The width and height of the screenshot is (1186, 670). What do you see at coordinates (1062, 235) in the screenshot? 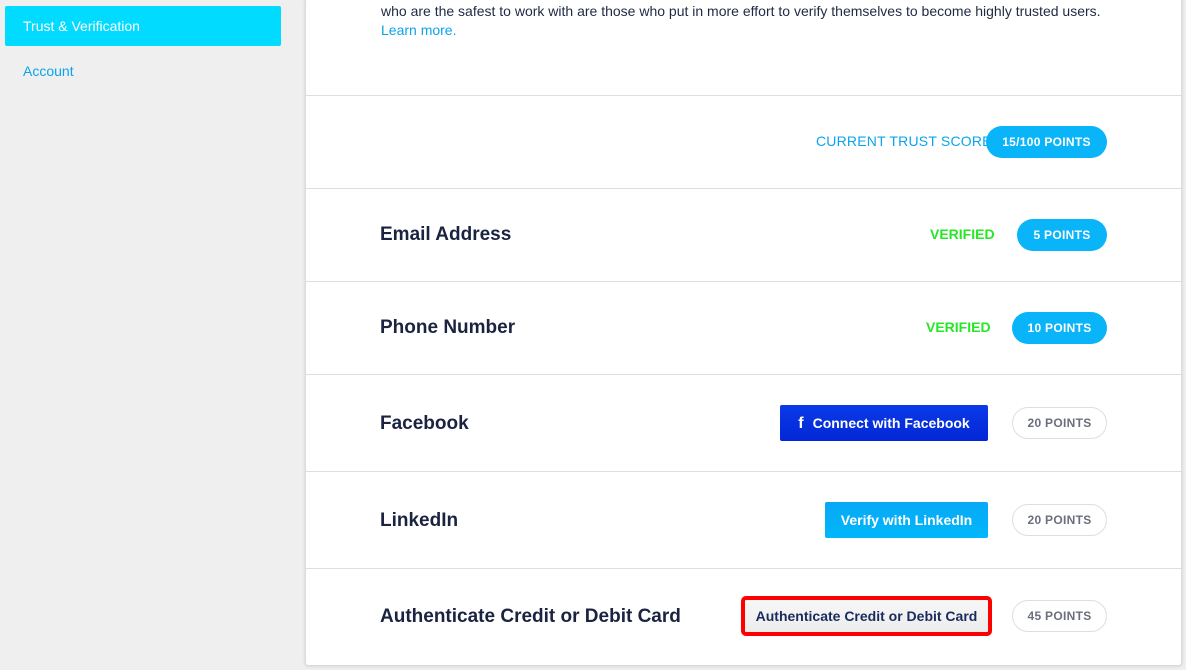
I see `points-badge: 5 POINTS` at bounding box center [1062, 235].